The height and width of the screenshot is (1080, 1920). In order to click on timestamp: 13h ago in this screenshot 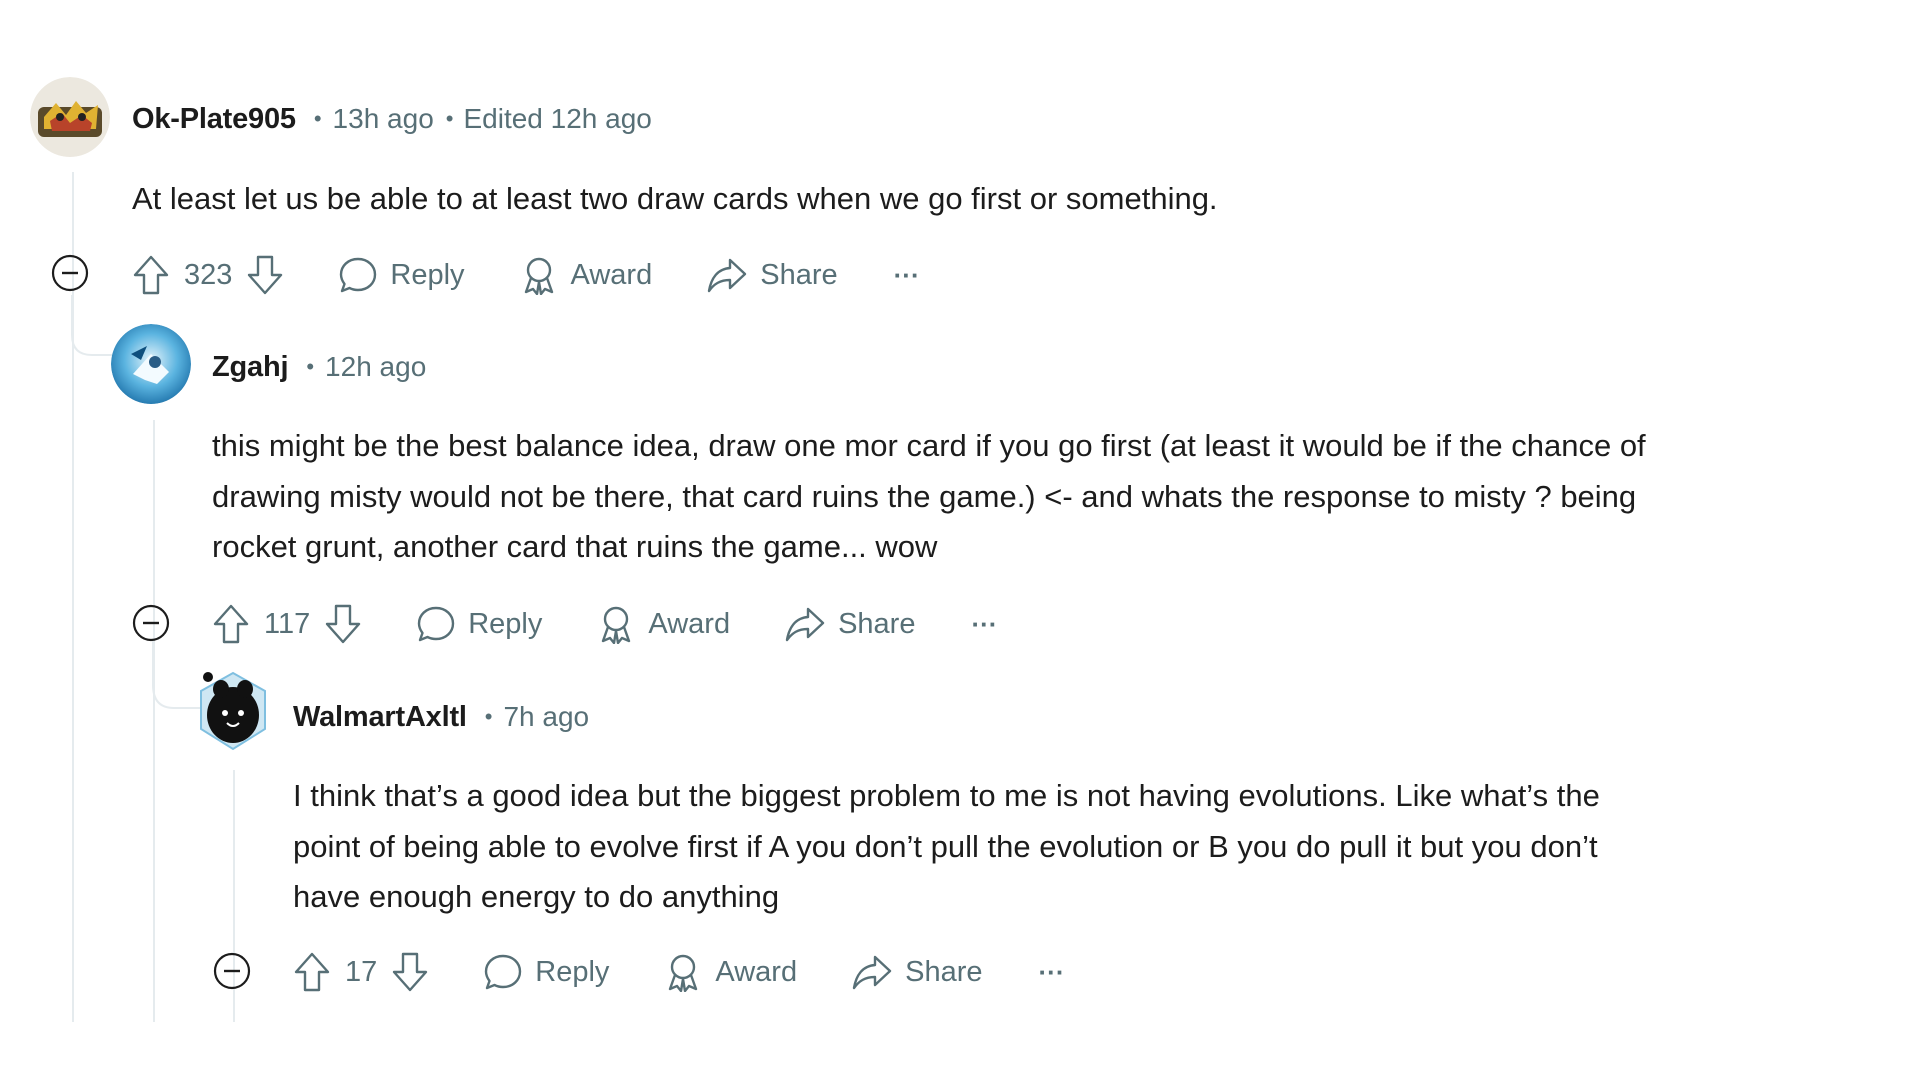, I will do `click(383, 119)`.